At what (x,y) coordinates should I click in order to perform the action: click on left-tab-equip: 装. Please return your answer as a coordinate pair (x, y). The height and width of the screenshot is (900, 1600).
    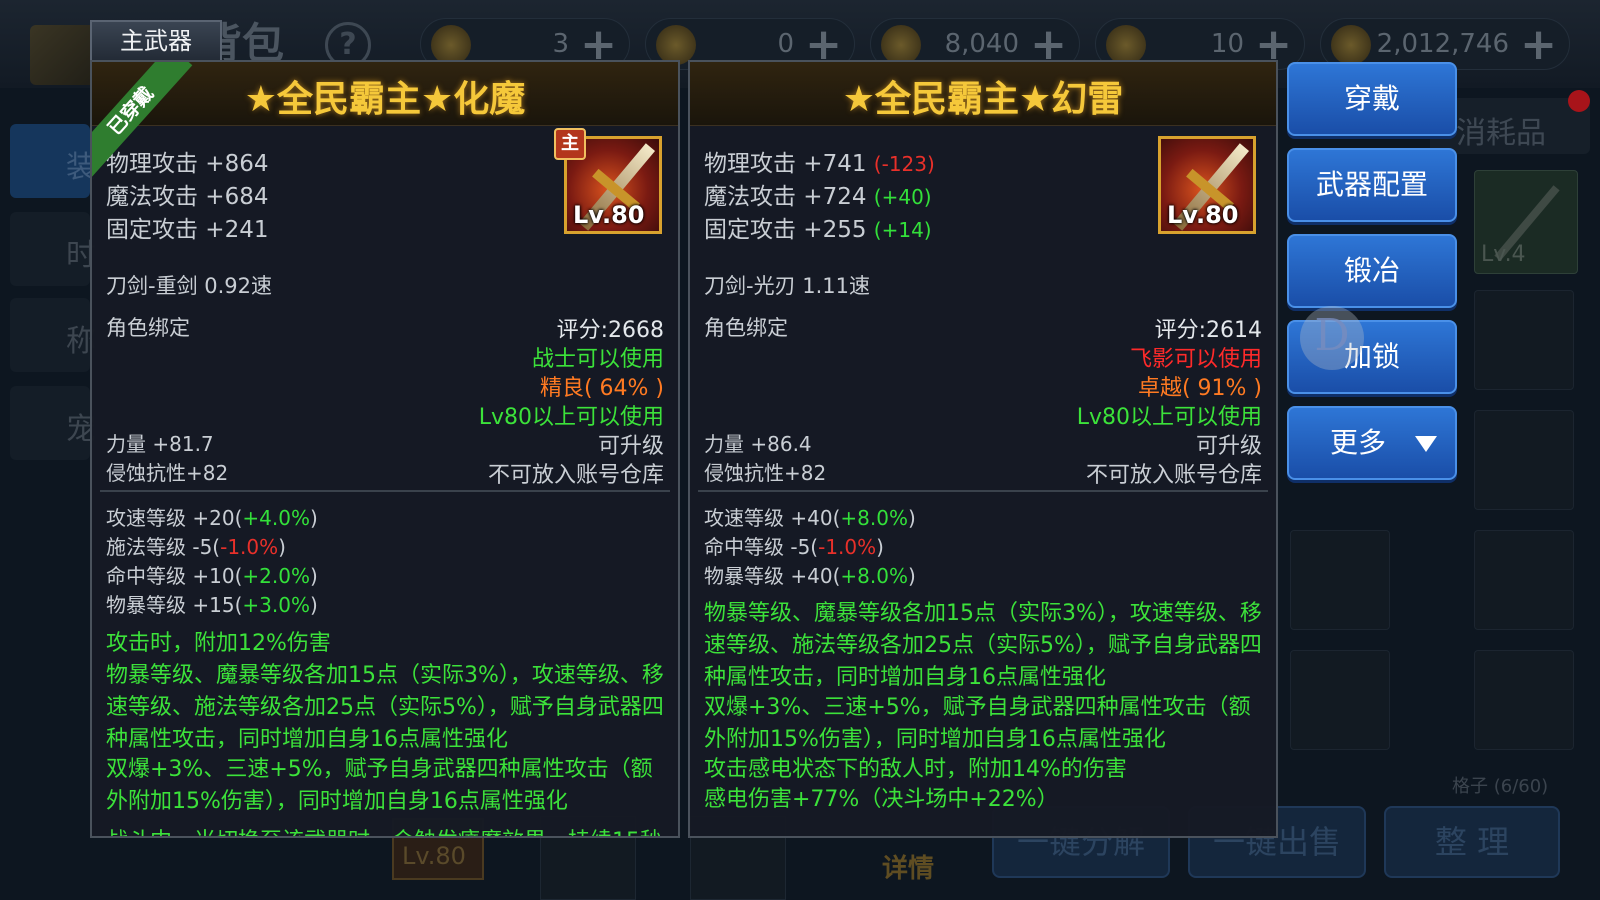
    Looking at the image, I should click on (53, 161).